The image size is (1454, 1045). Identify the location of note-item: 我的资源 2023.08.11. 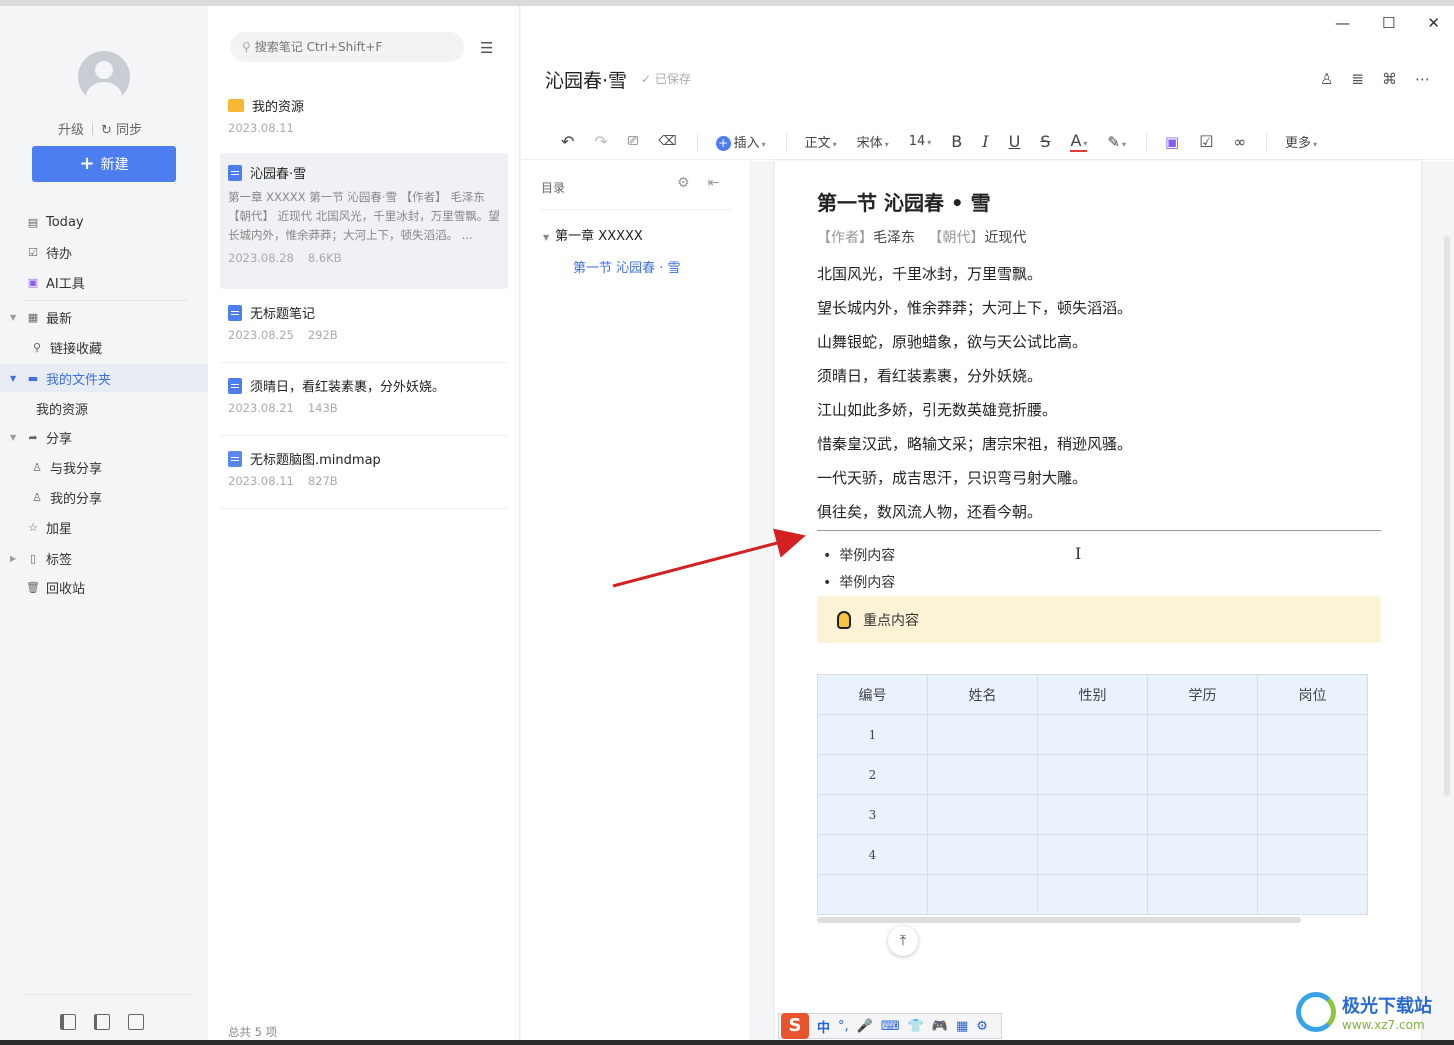
(364, 120).